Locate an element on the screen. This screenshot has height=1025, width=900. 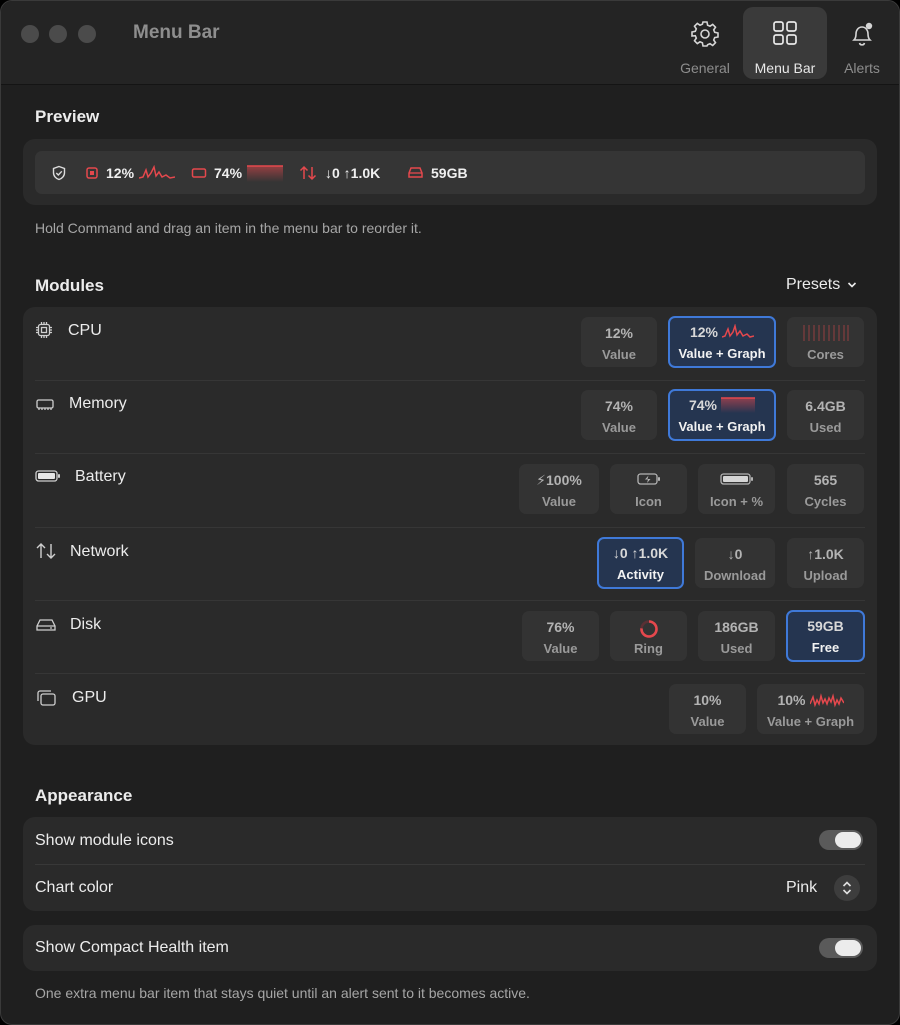
cpu-option-cores: Cores is located at coordinates (825, 342).